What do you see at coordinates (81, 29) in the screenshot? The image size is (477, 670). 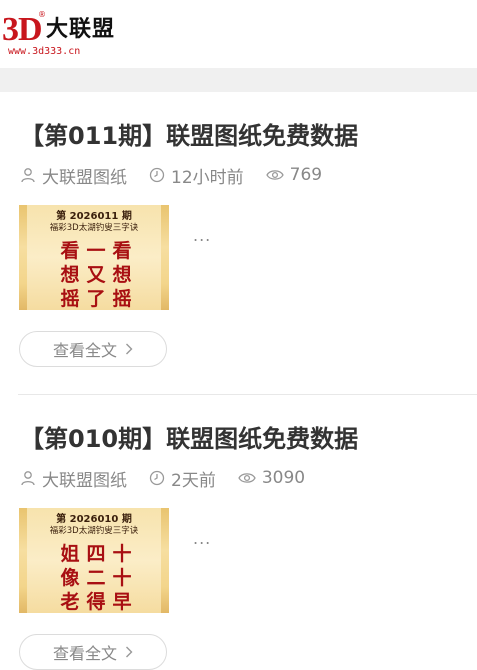 I see `logo-name: 大联盟` at bounding box center [81, 29].